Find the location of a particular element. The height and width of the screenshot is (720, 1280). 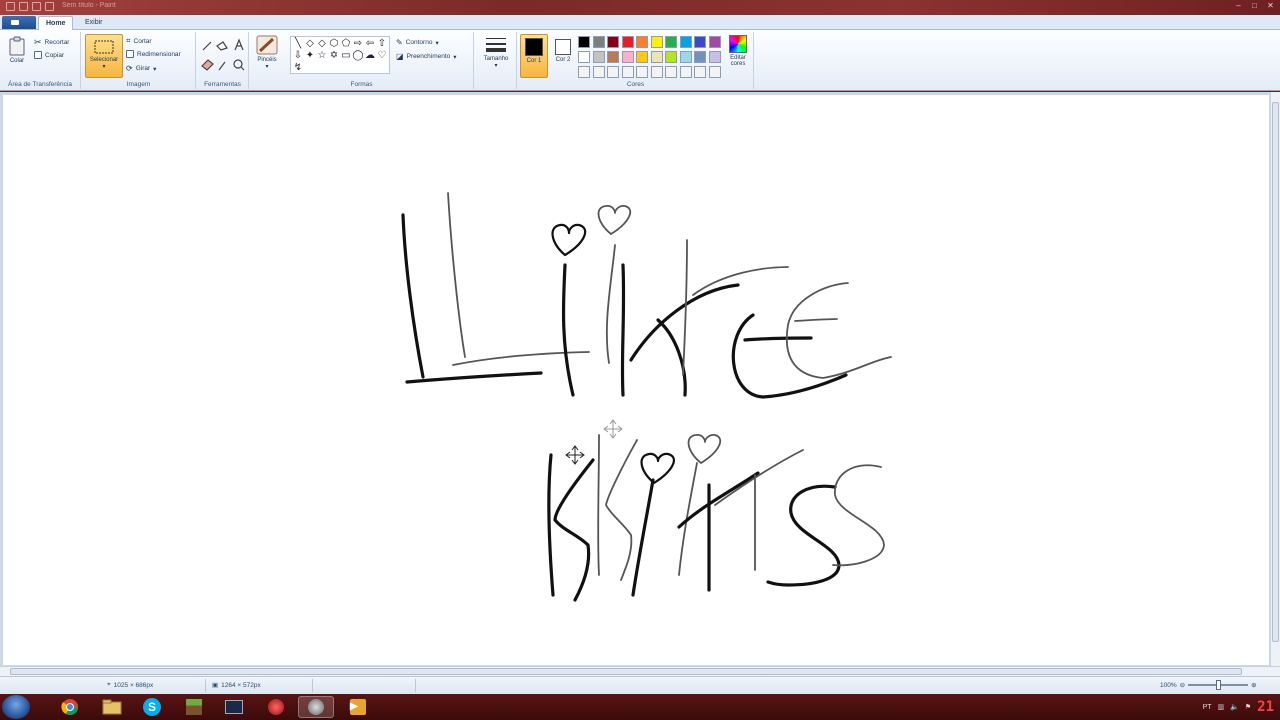

close-icon: ✕ is located at coordinates (1270, 6).